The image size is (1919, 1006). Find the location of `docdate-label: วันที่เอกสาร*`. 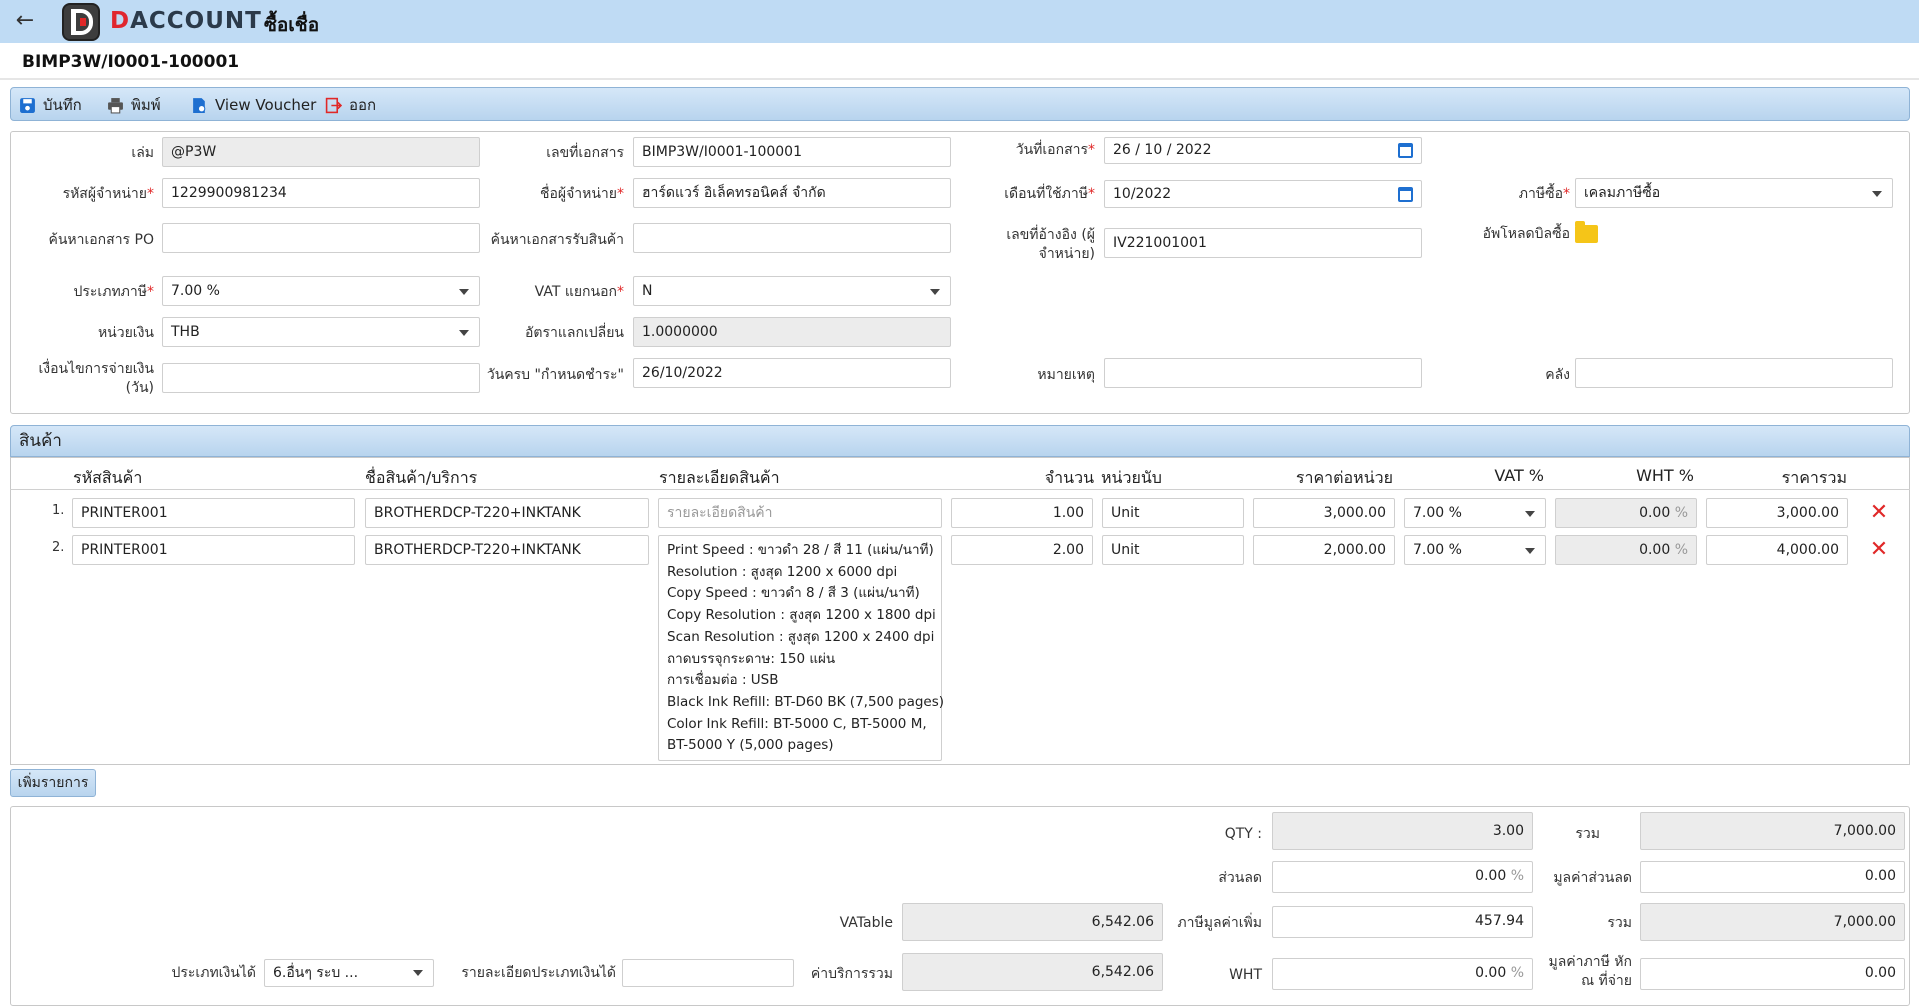

docdate-label: วันที่เอกสาร* is located at coordinates (1022, 150).